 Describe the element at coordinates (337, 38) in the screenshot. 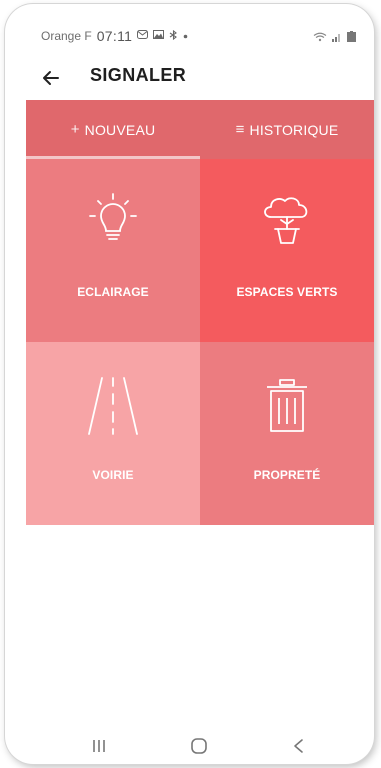

I see `signal-icon` at that location.